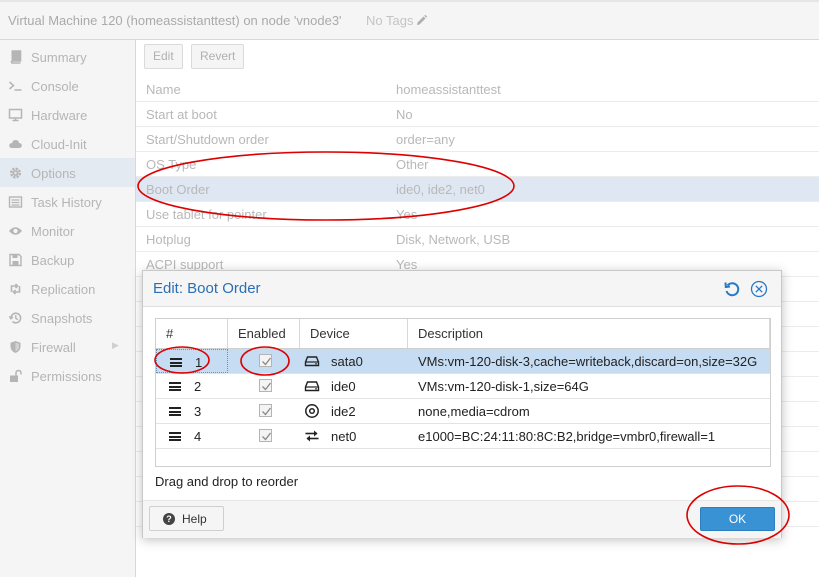  Describe the element at coordinates (192, 411) in the screenshot. I see `index-cell: 3` at that location.